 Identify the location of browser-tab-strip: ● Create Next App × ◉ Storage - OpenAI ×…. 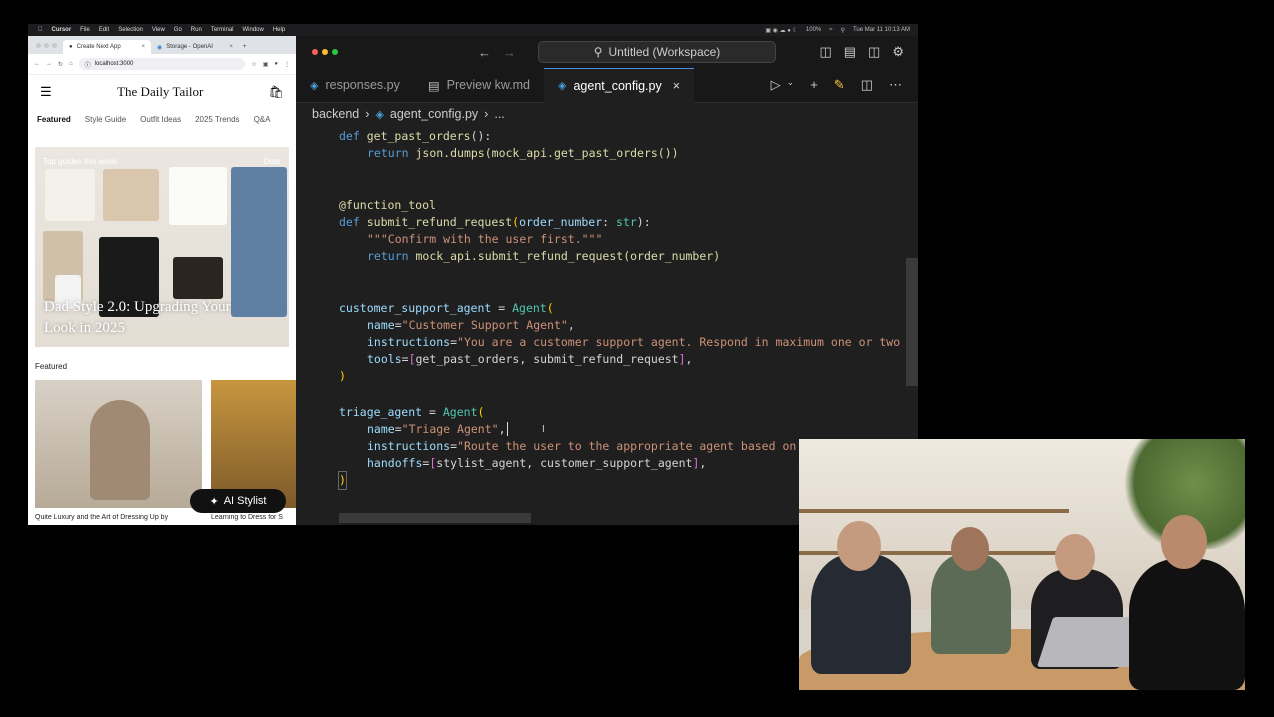
(162, 45).